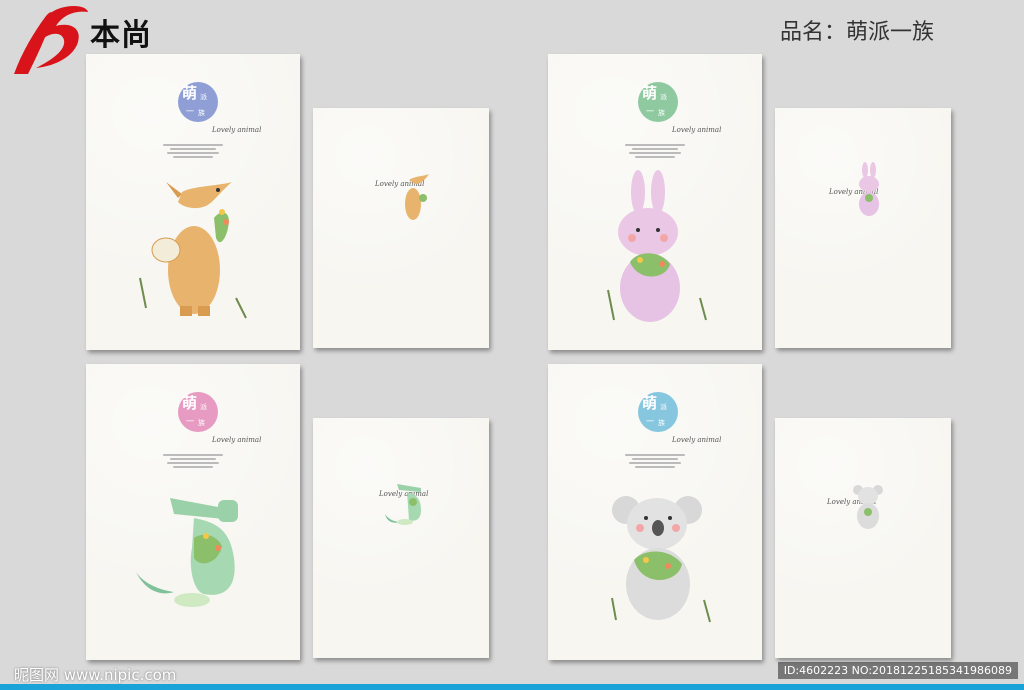 The image size is (1024, 690). What do you see at coordinates (857, 32) in the screenshot?
I see `product-label: 品名：萌派一族` at bounding box center [857, 32].